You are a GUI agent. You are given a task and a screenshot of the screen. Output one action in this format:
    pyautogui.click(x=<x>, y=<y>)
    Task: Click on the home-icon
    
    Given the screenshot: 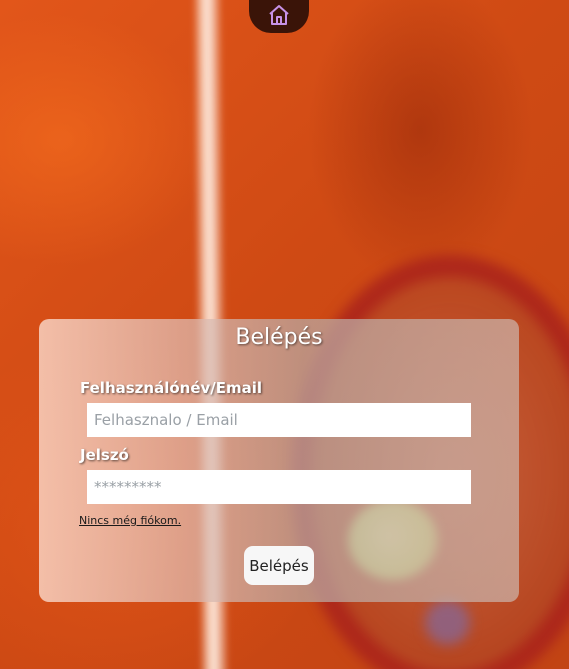 What is the action you would take?
    pyautogui.click(x=279, y=15)
    